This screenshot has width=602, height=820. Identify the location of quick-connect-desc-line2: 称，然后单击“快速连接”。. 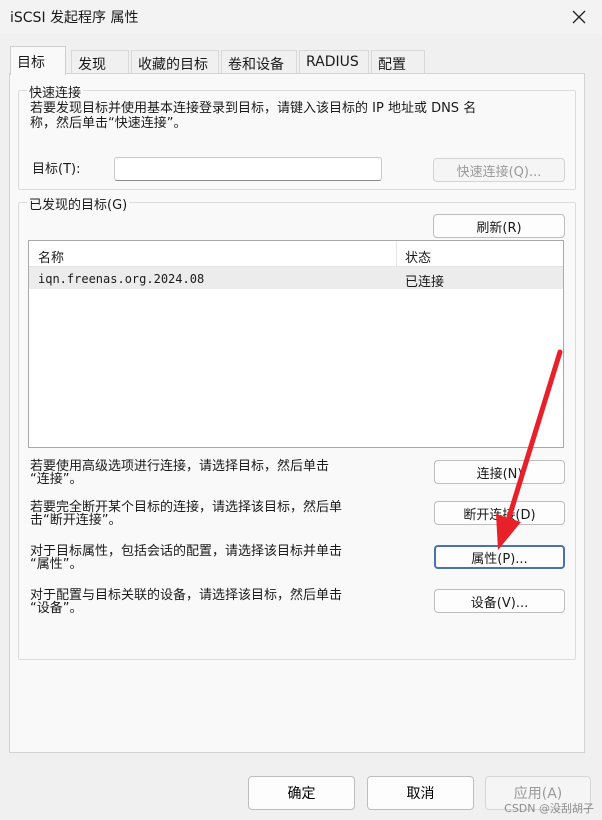
(108, 123).